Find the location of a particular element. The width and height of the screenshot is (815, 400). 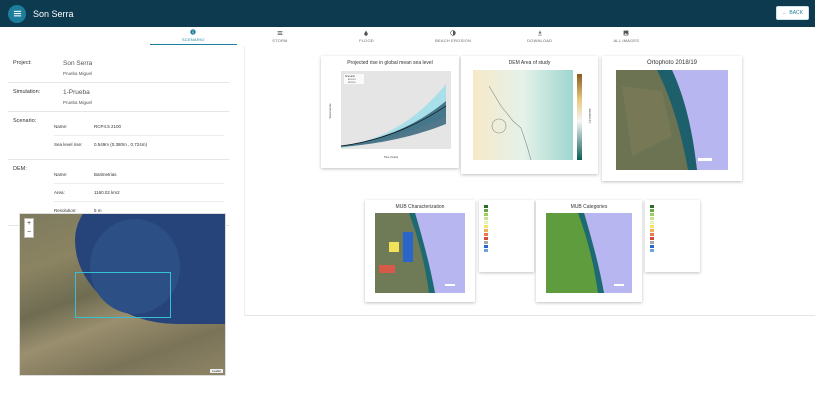

storm-icon is located at coordinates (280, 32).